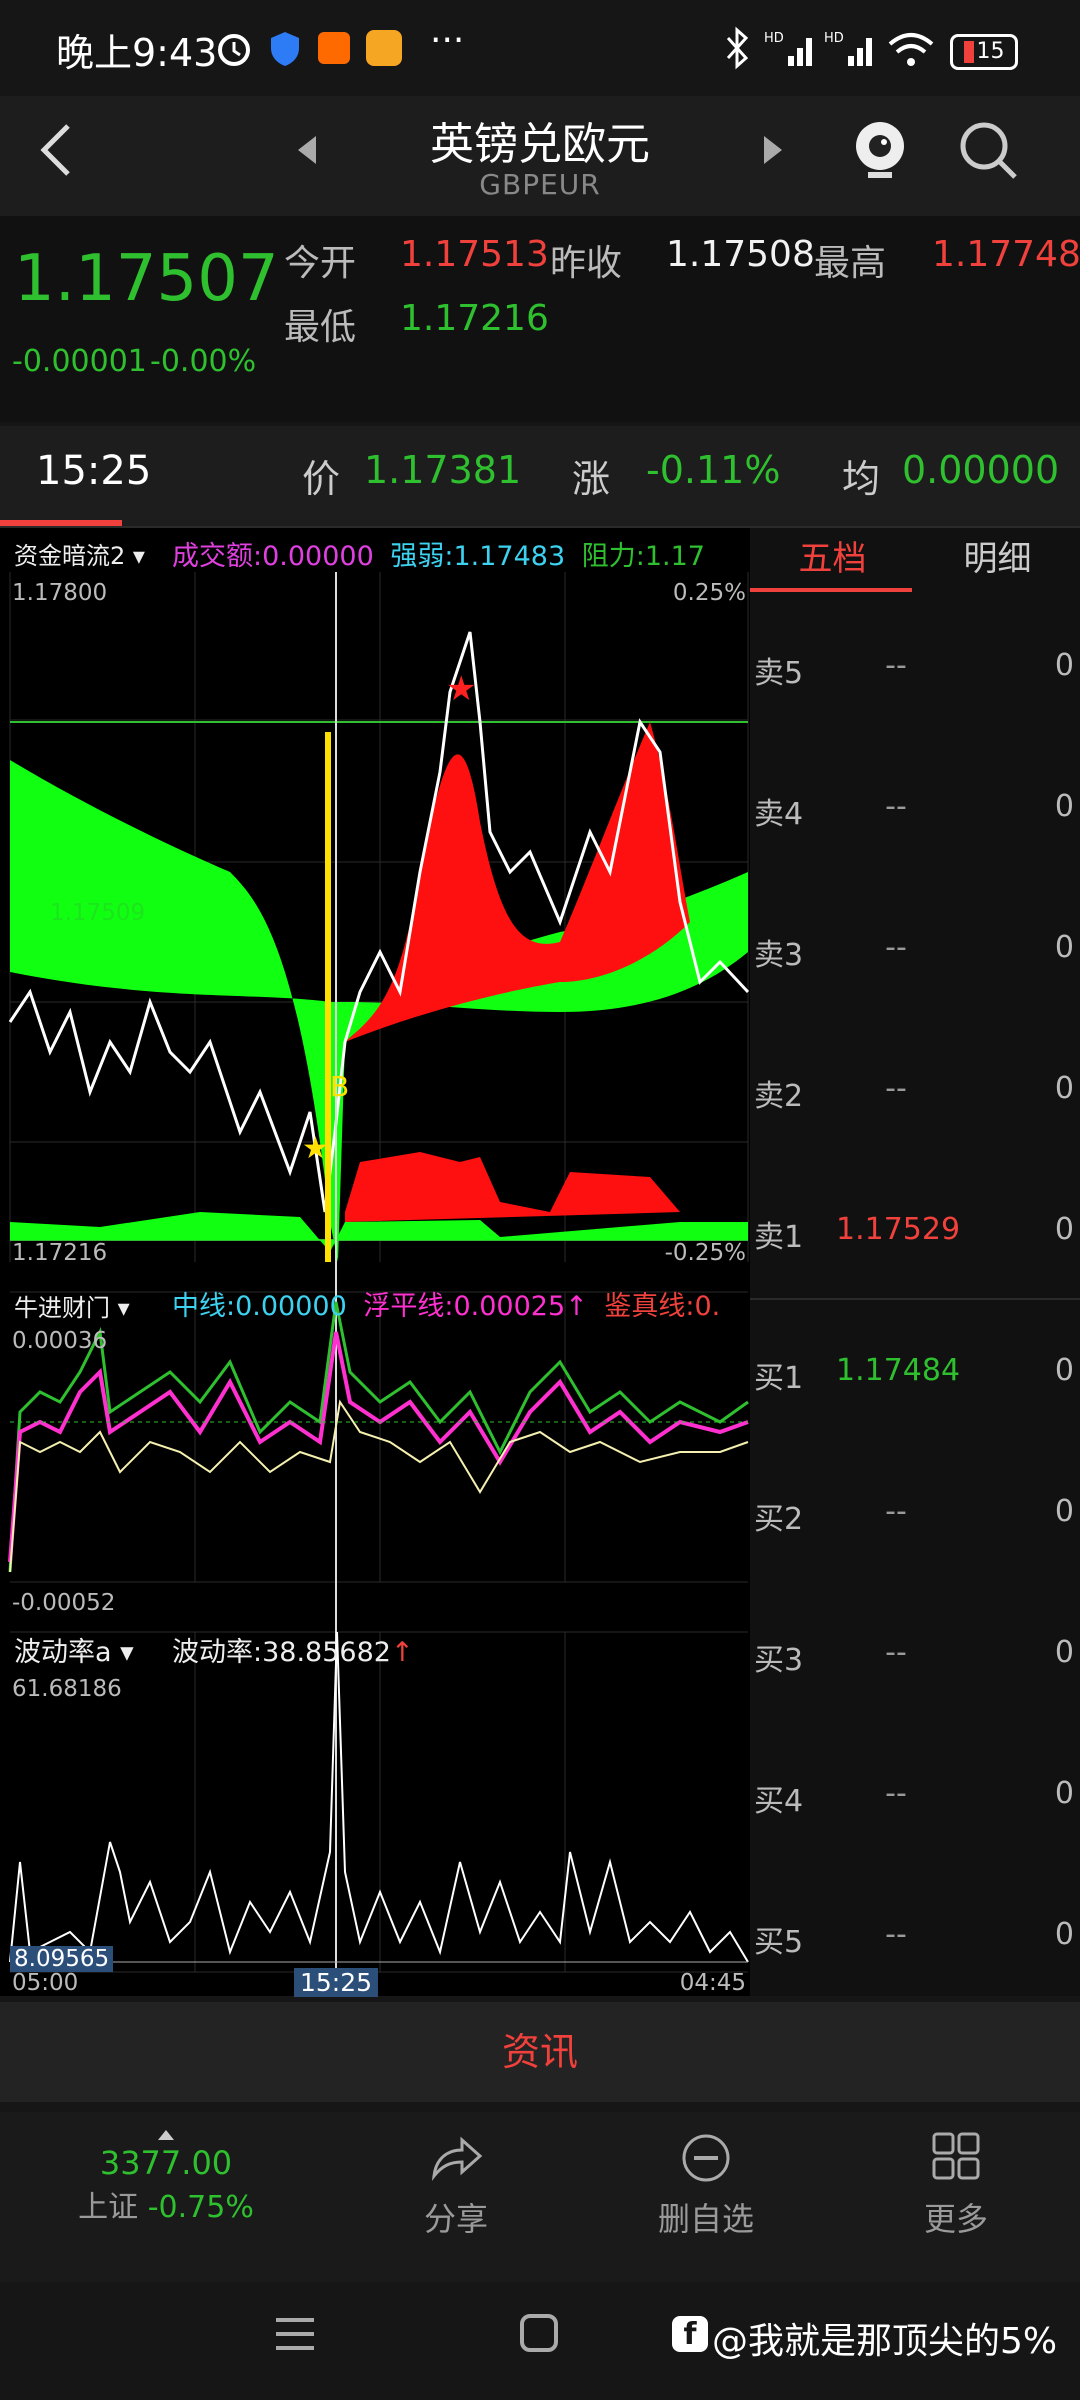 The width and height of the screenshot is (1080, 2400). What do you see at coordinates (340, 1086) in the screenshot?
I see `buy-marker-label: B` at bounding box center [340, 1086].